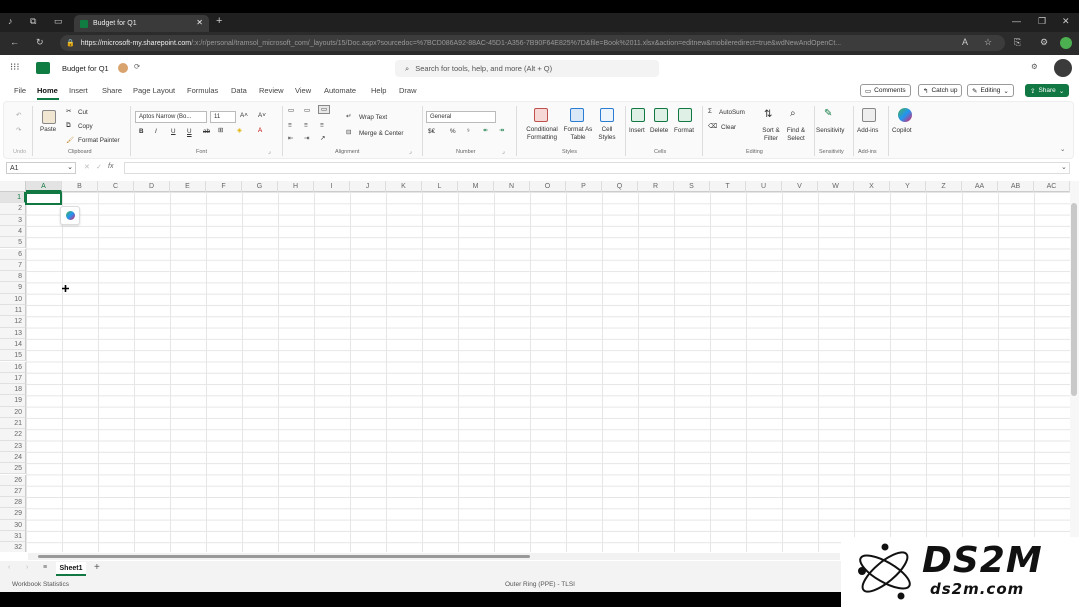 The width and height of the screenshot is (1079, 607). Describe the element at coordinates (940, 90) in the screenshot. I see `catch-up-button: ↰ Catch up` at that location.